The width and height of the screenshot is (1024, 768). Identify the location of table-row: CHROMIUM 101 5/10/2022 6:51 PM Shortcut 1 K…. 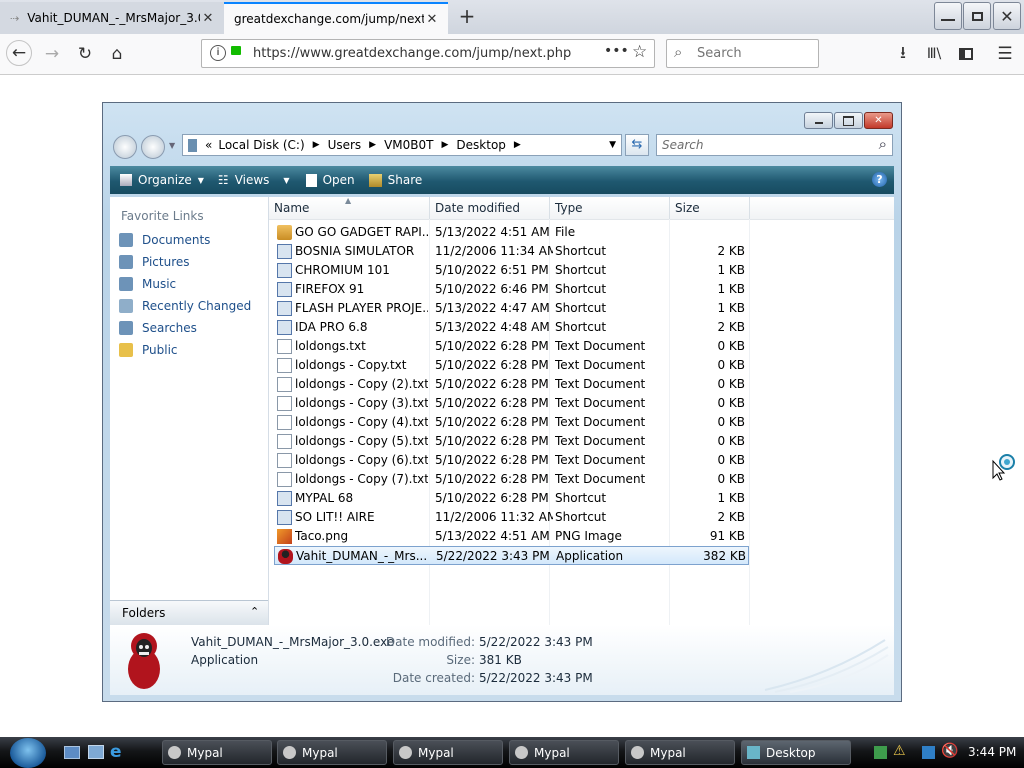
(511, 270).